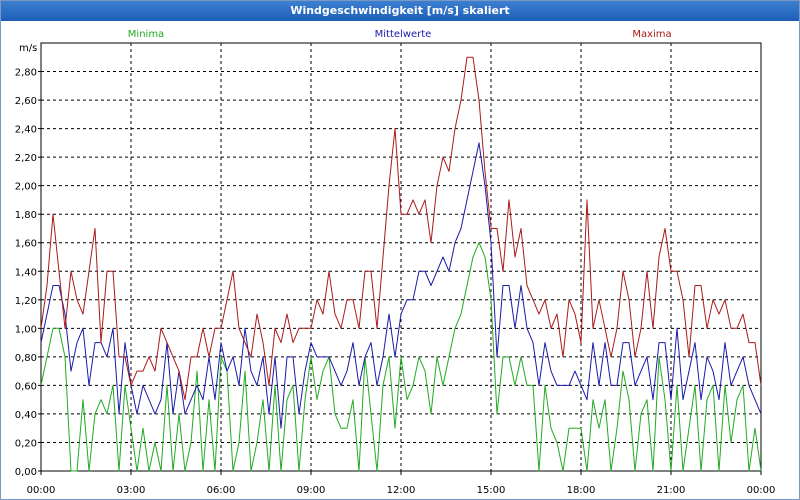 The image size is (800, 500). I want to click on y-tick-label: 2,00, so click(26, 187).